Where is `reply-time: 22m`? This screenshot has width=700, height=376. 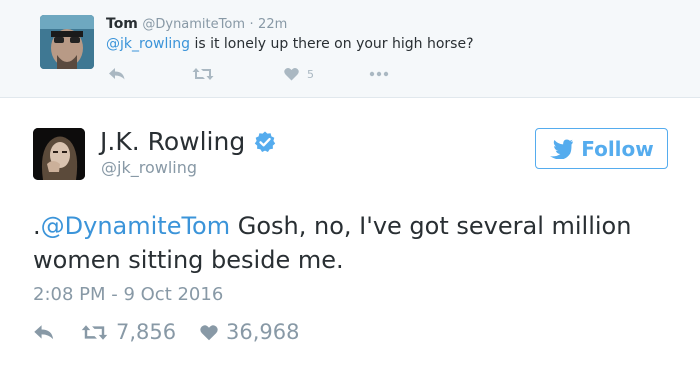
reply-time: 22m is located at coordinates (272, 24).